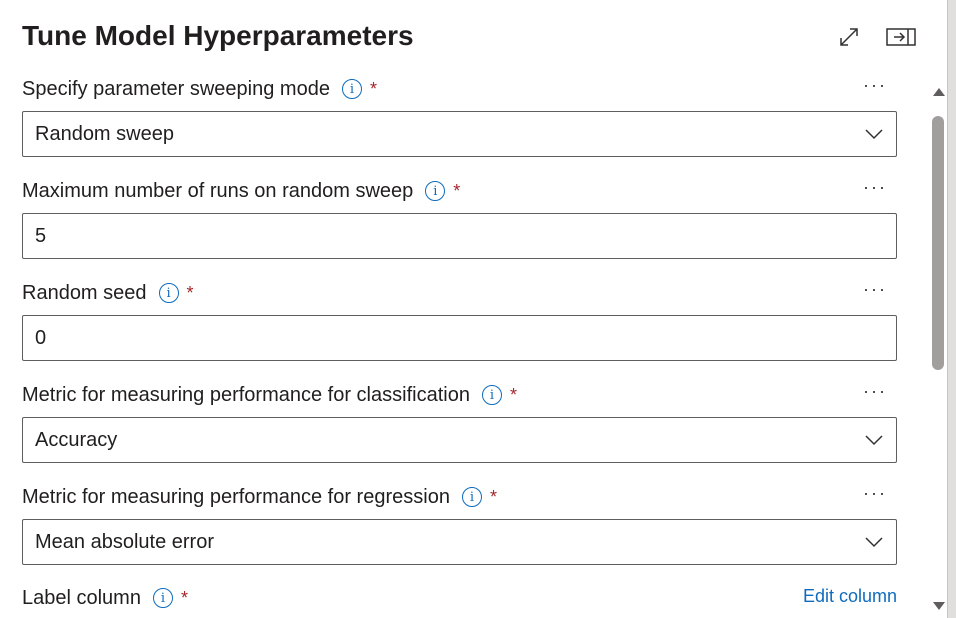 This screenshot has width=956, height=618. What do you see at coordinates (459, 440) in the screenshot?
I see `classification-metric-dropdown: Accuracy` at bounding box center [459, 440].